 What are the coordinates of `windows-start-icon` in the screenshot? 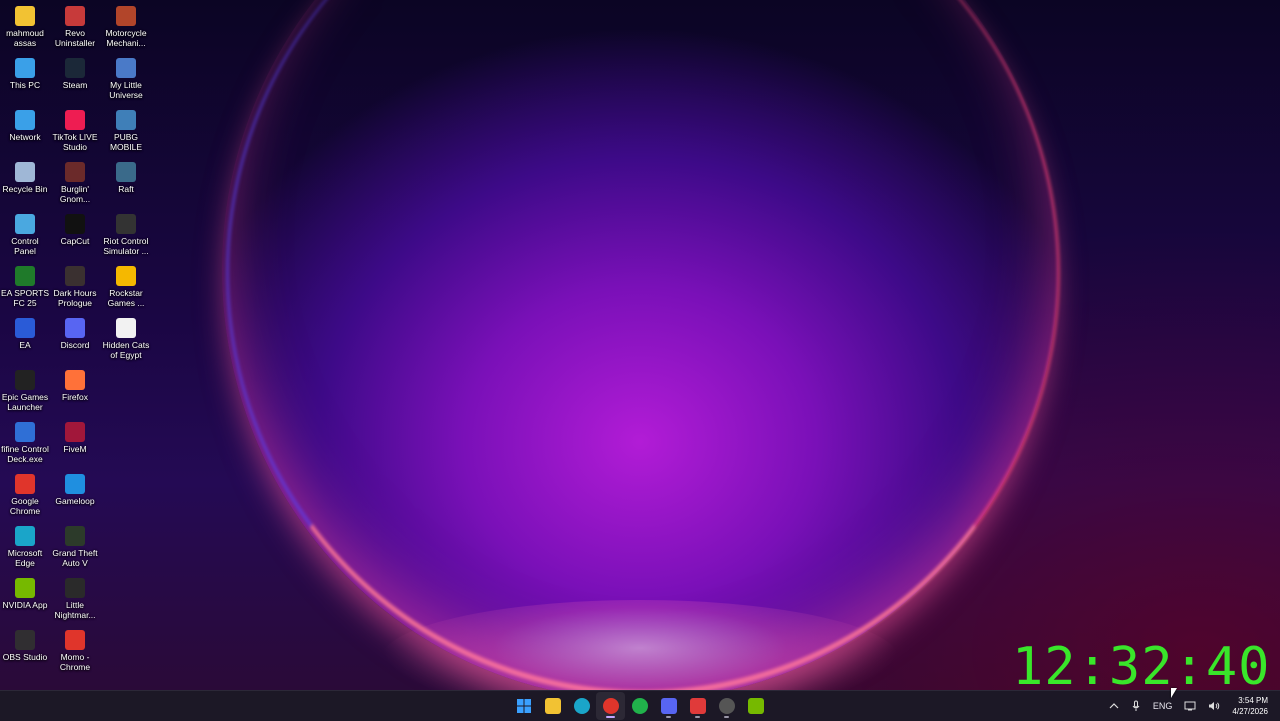 It's located at (524, 706).